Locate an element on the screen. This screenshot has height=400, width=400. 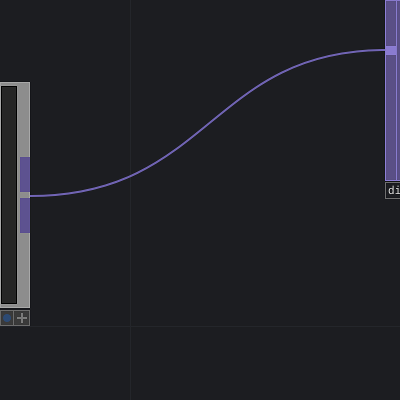
input-connector is located at coordinates (391, 50).